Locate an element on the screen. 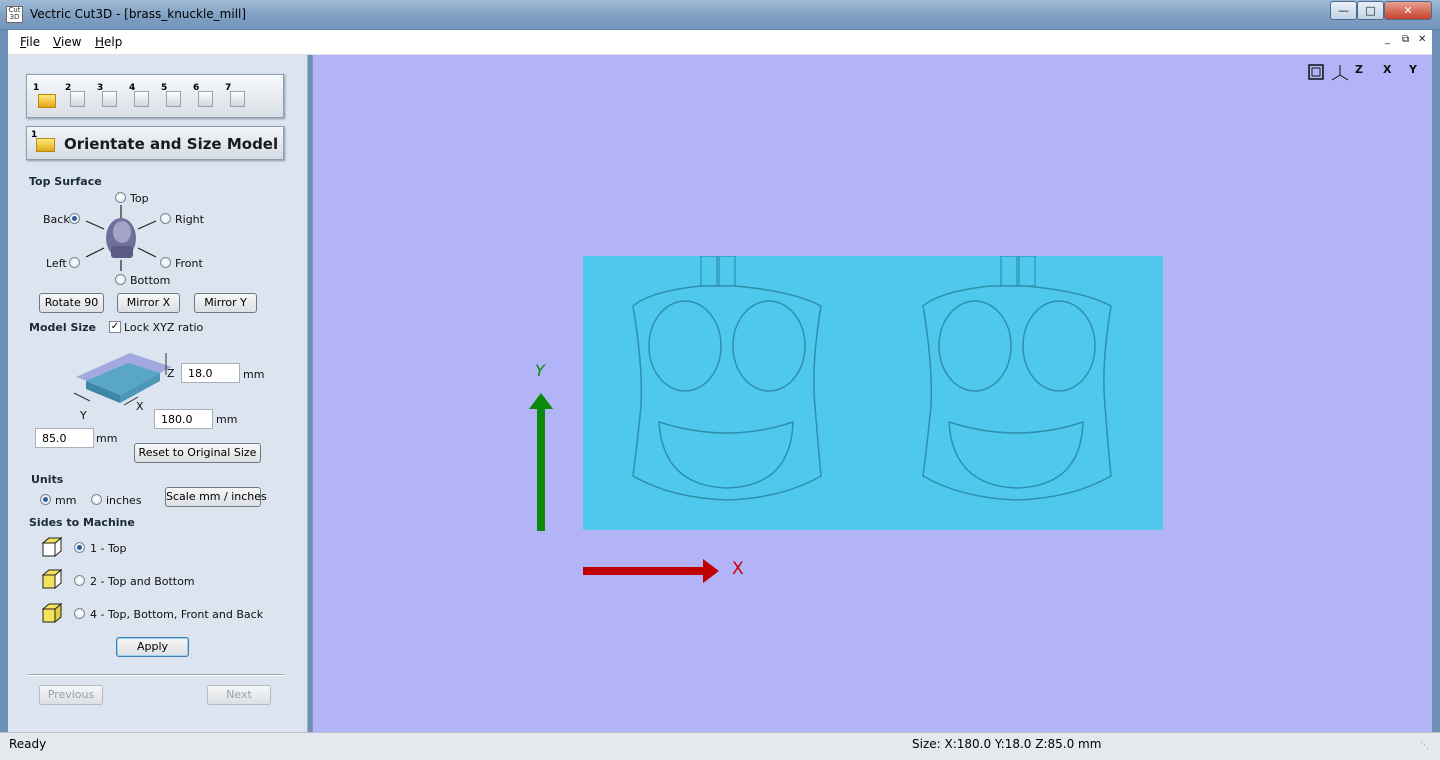 Image resolution: width=1440 pixels, height=760 pixels. side-view-icon: Y is located at coordinates (1413, 73).